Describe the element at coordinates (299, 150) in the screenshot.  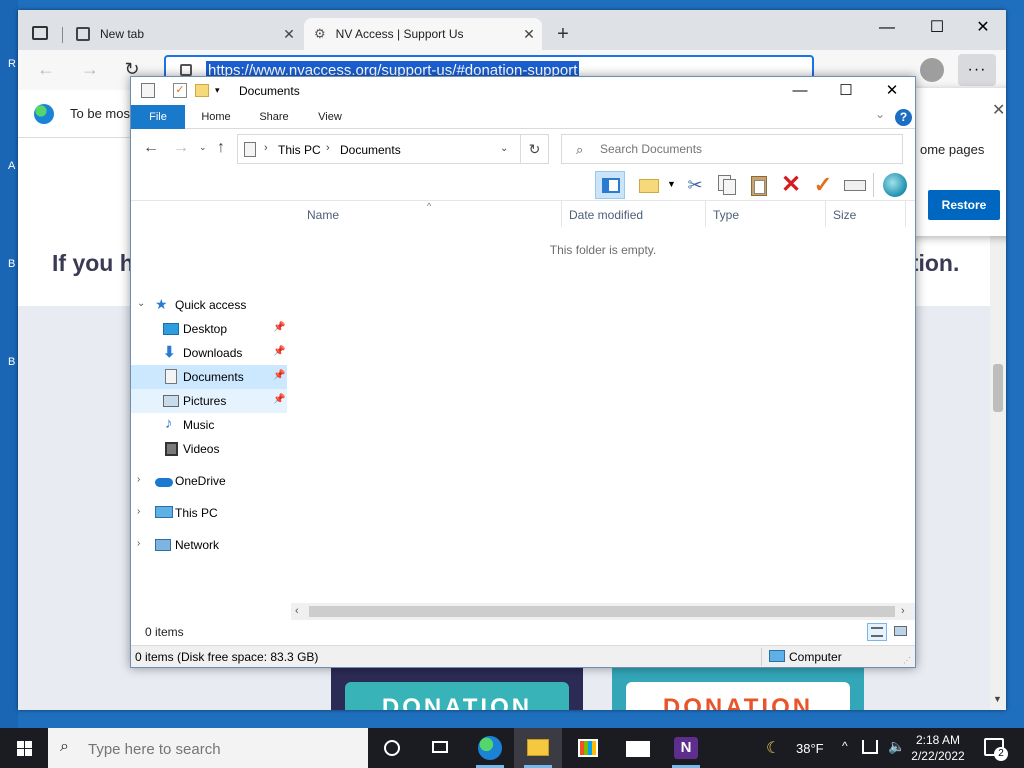
I see `breadcrumb-this-pc: This PC` at that location.